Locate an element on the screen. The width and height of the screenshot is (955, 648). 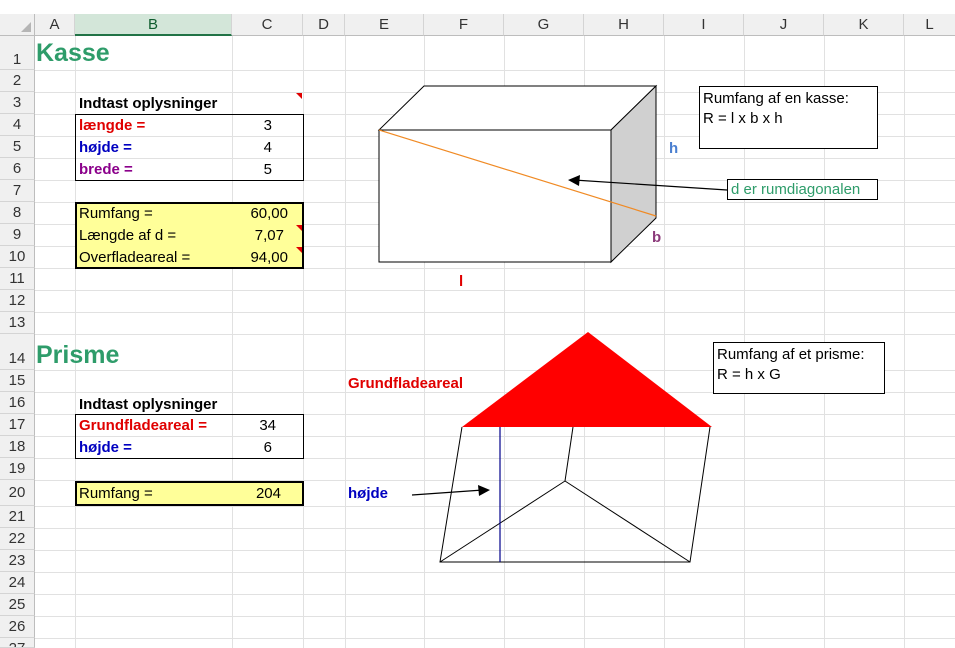
hojde-diagram-label: højde is located at coordinates (368, 494).